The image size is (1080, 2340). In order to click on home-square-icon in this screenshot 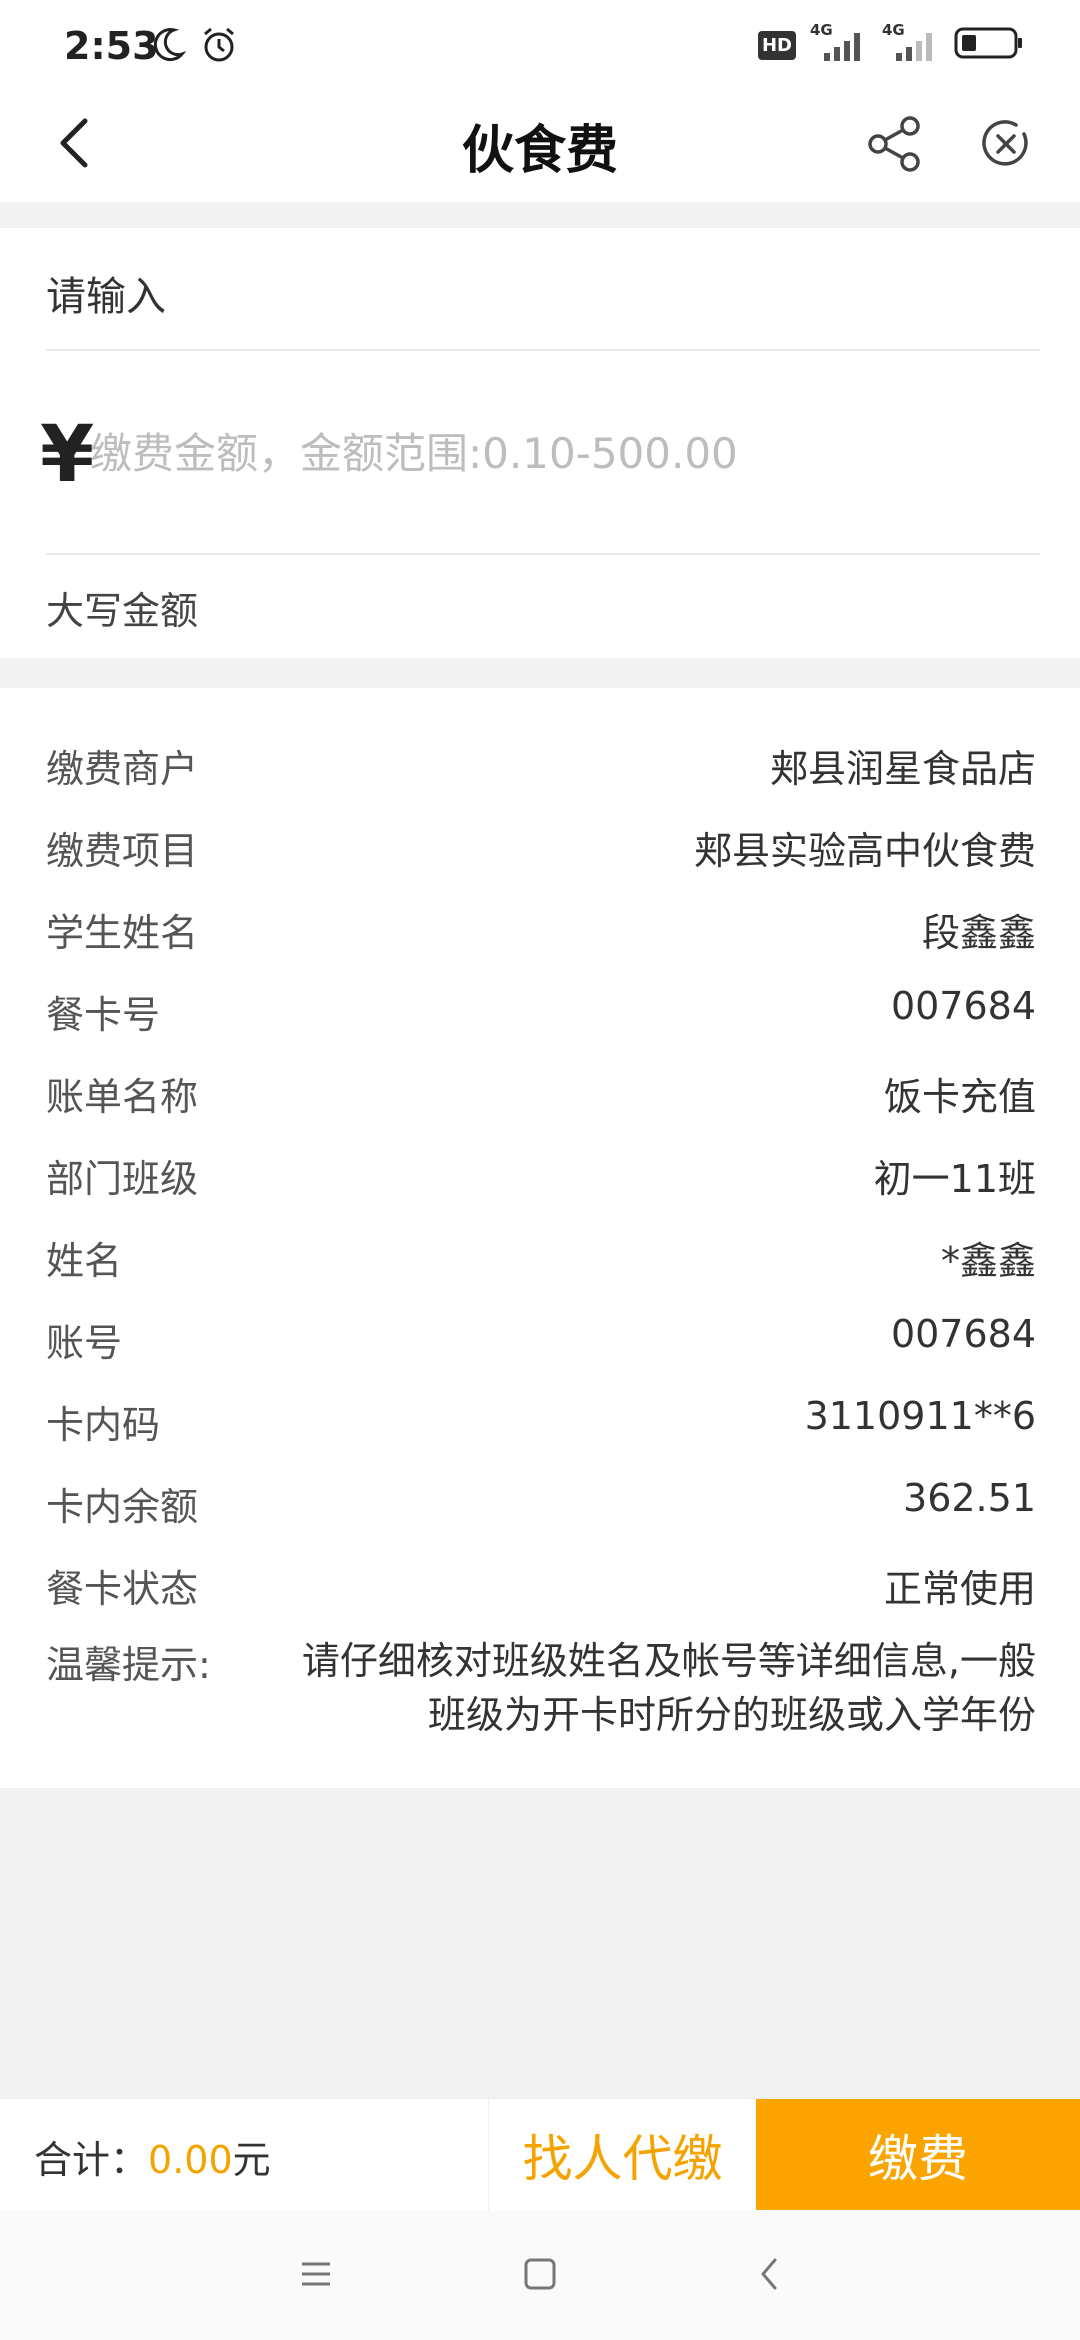, I will do `click(540, 2276)`.